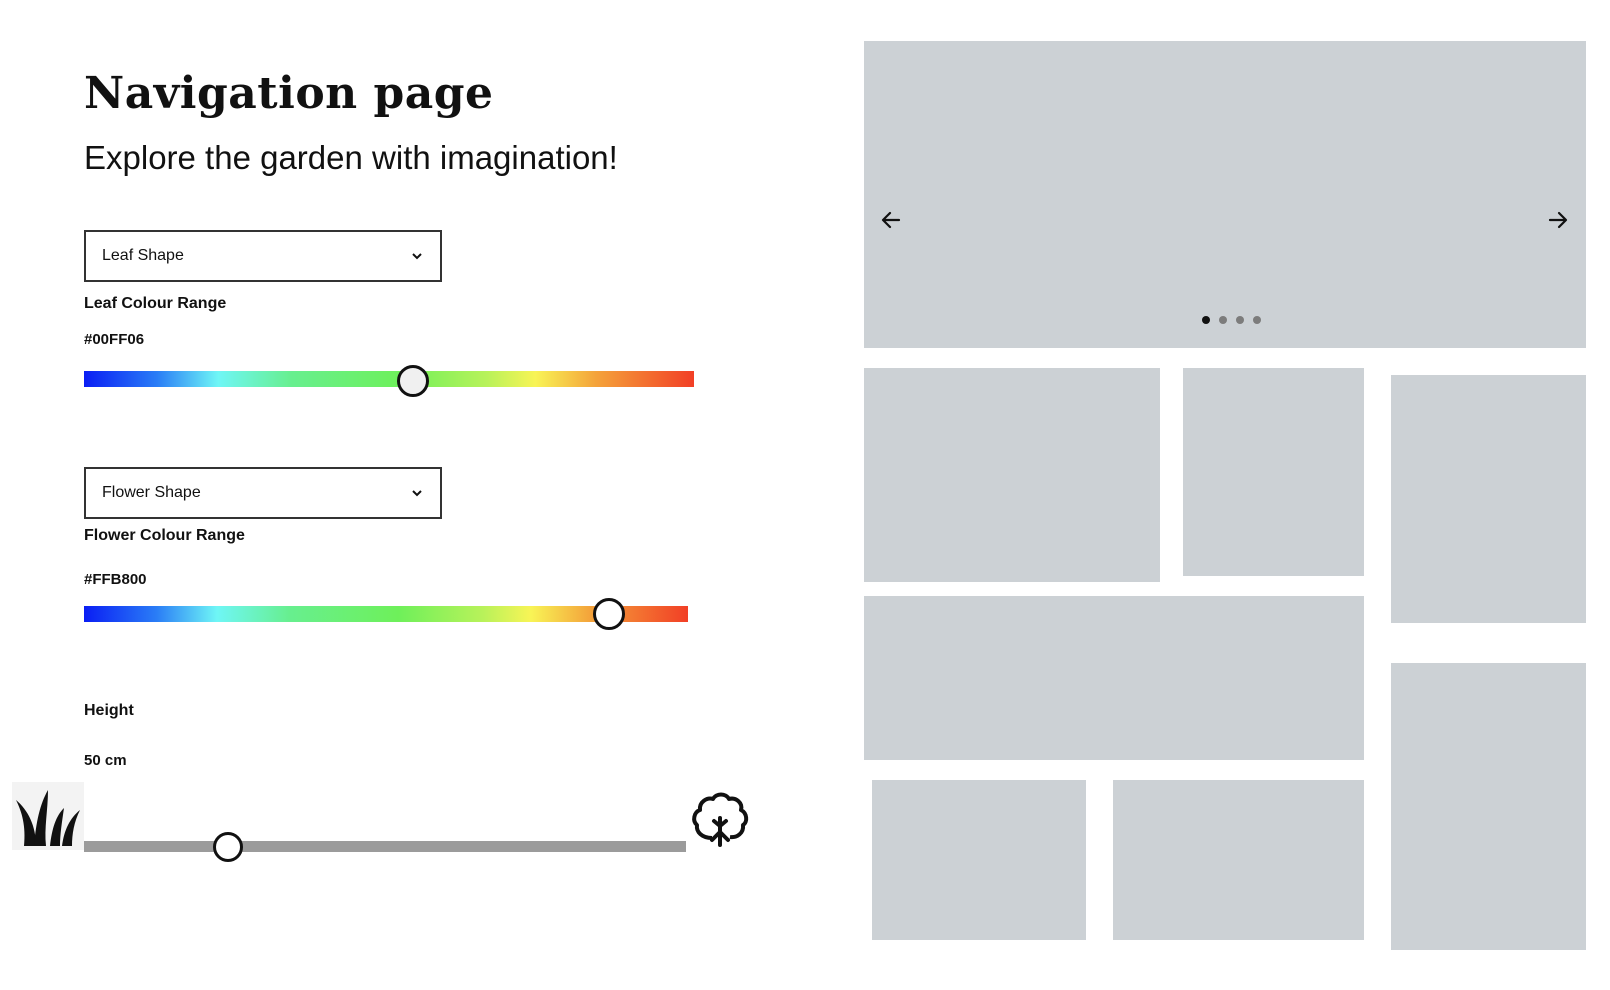 The image size is (1610, 990). What do you see at coordinates (228, 847) in the screenshot?
I see `height-slider-thumb` at bounding box center [228, 847].